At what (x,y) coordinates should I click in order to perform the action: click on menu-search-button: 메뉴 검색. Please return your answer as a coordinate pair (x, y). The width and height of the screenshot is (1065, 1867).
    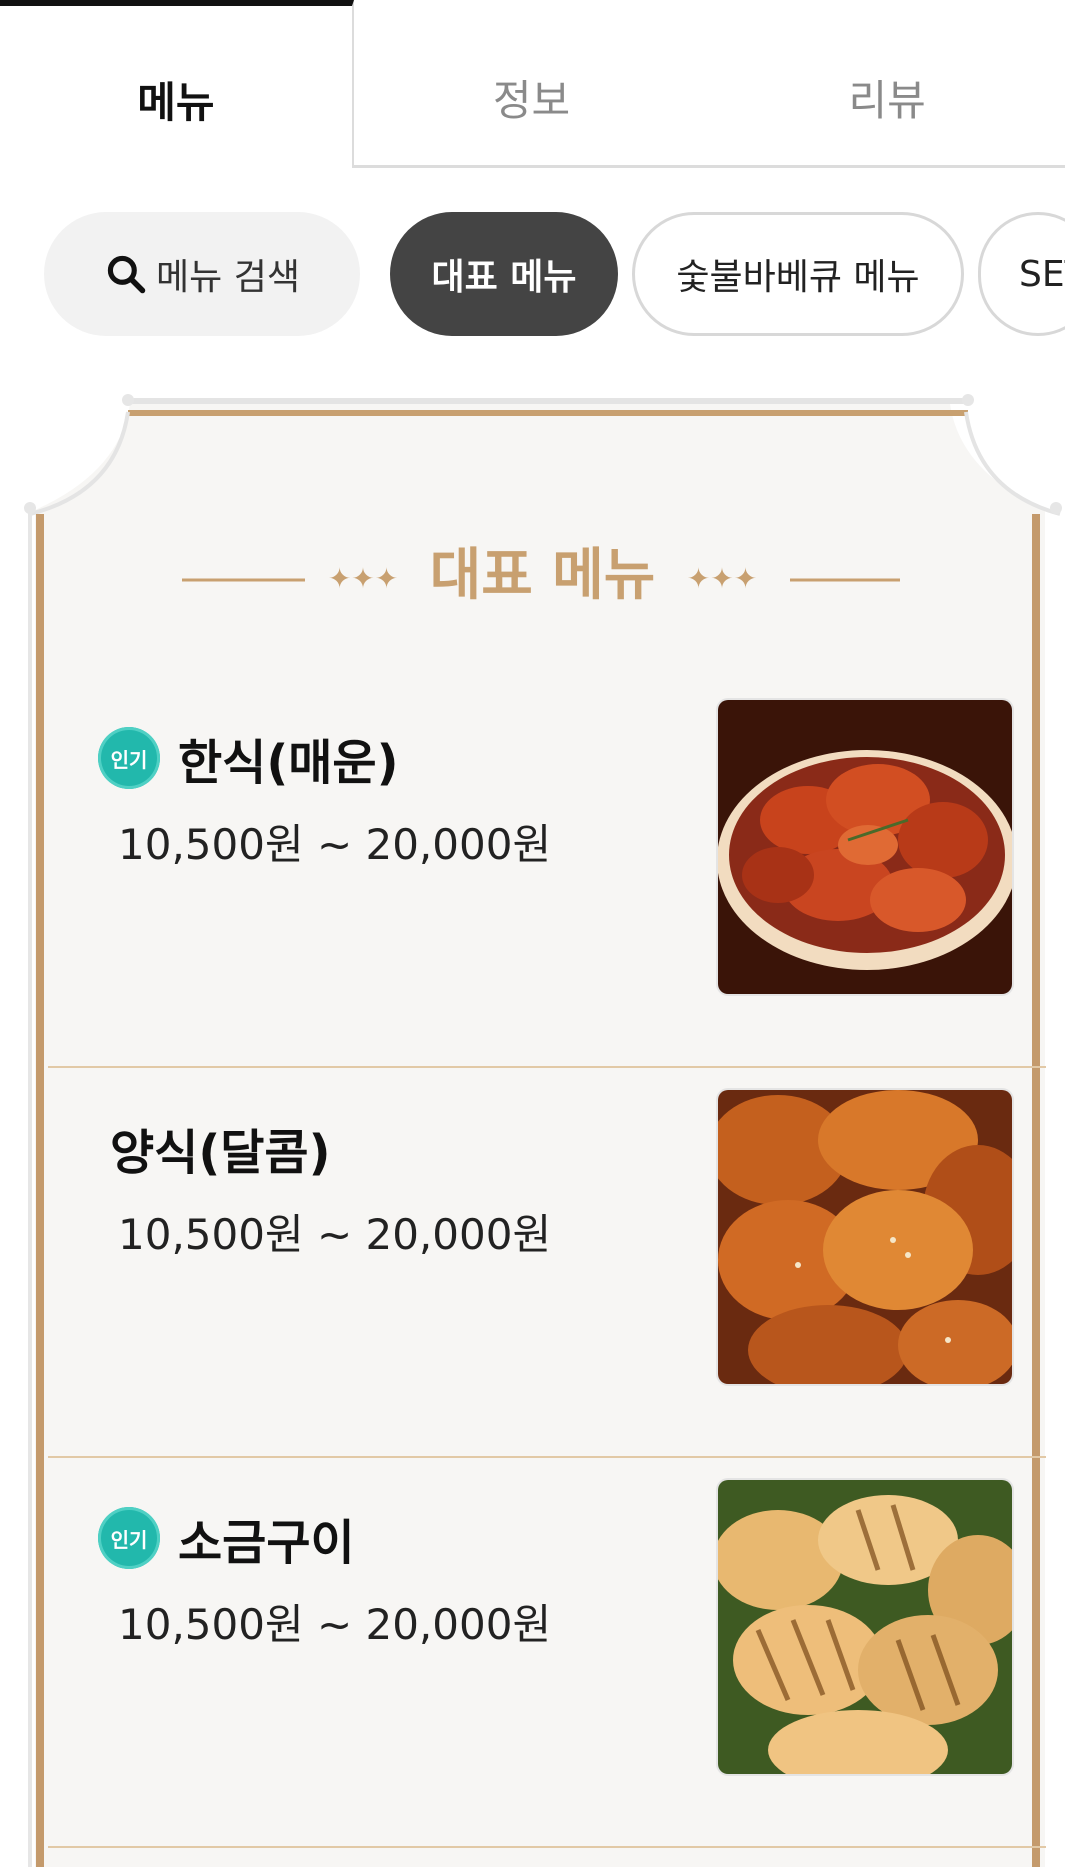
    Looking at the image, I should click on (202, 274).